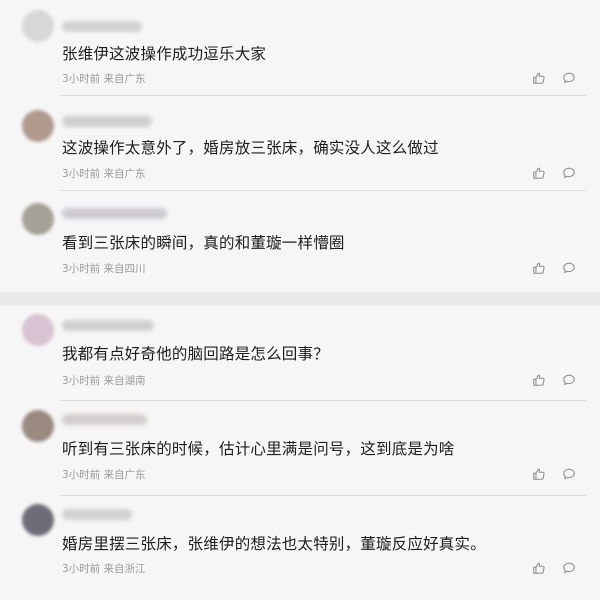 The image size is (600, 600). Describe the element at coordinates (300, 299) in the screenshot. I see `section-gap` at that location.